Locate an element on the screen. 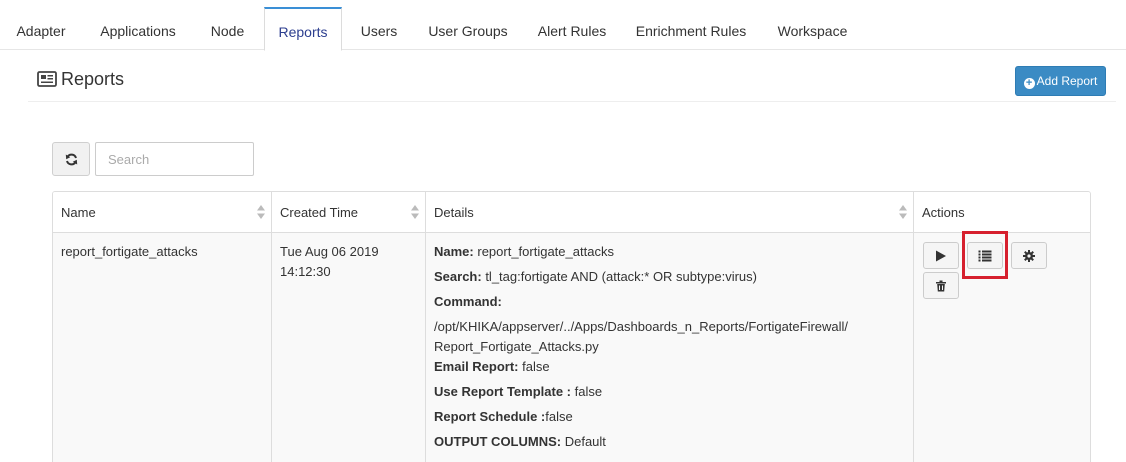 The width and height of the screenshot is (1126, 462). tab-enrichment-rules: Enrichment Rules is located at coordinates (691, 28).